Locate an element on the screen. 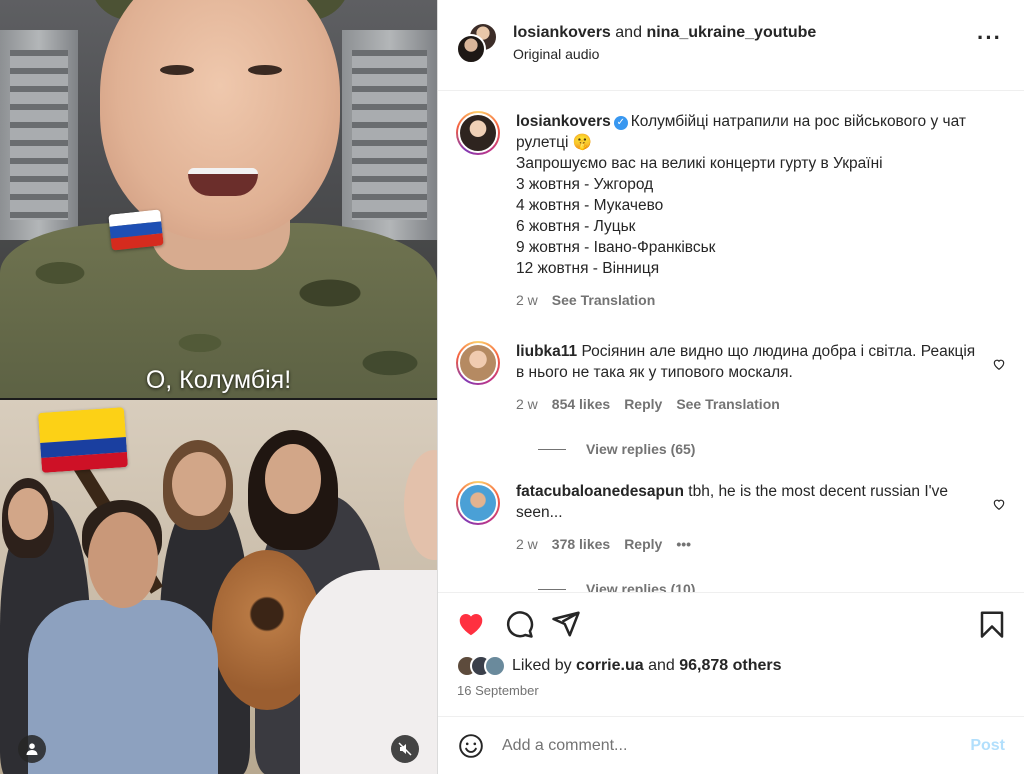  comment-username: fatacubaloanedesapun is located at coordinates (600, 491).